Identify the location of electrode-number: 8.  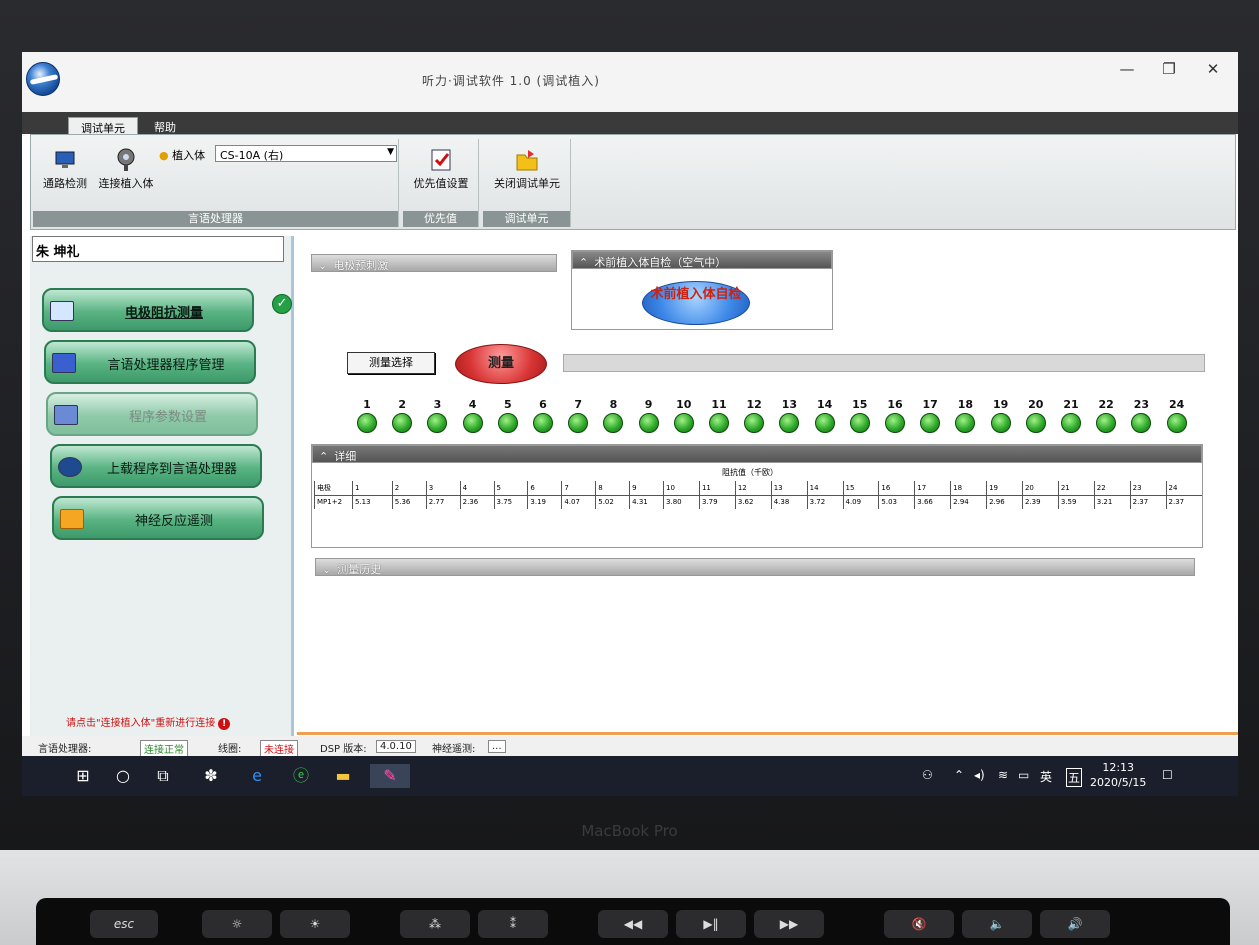
(613, 404).